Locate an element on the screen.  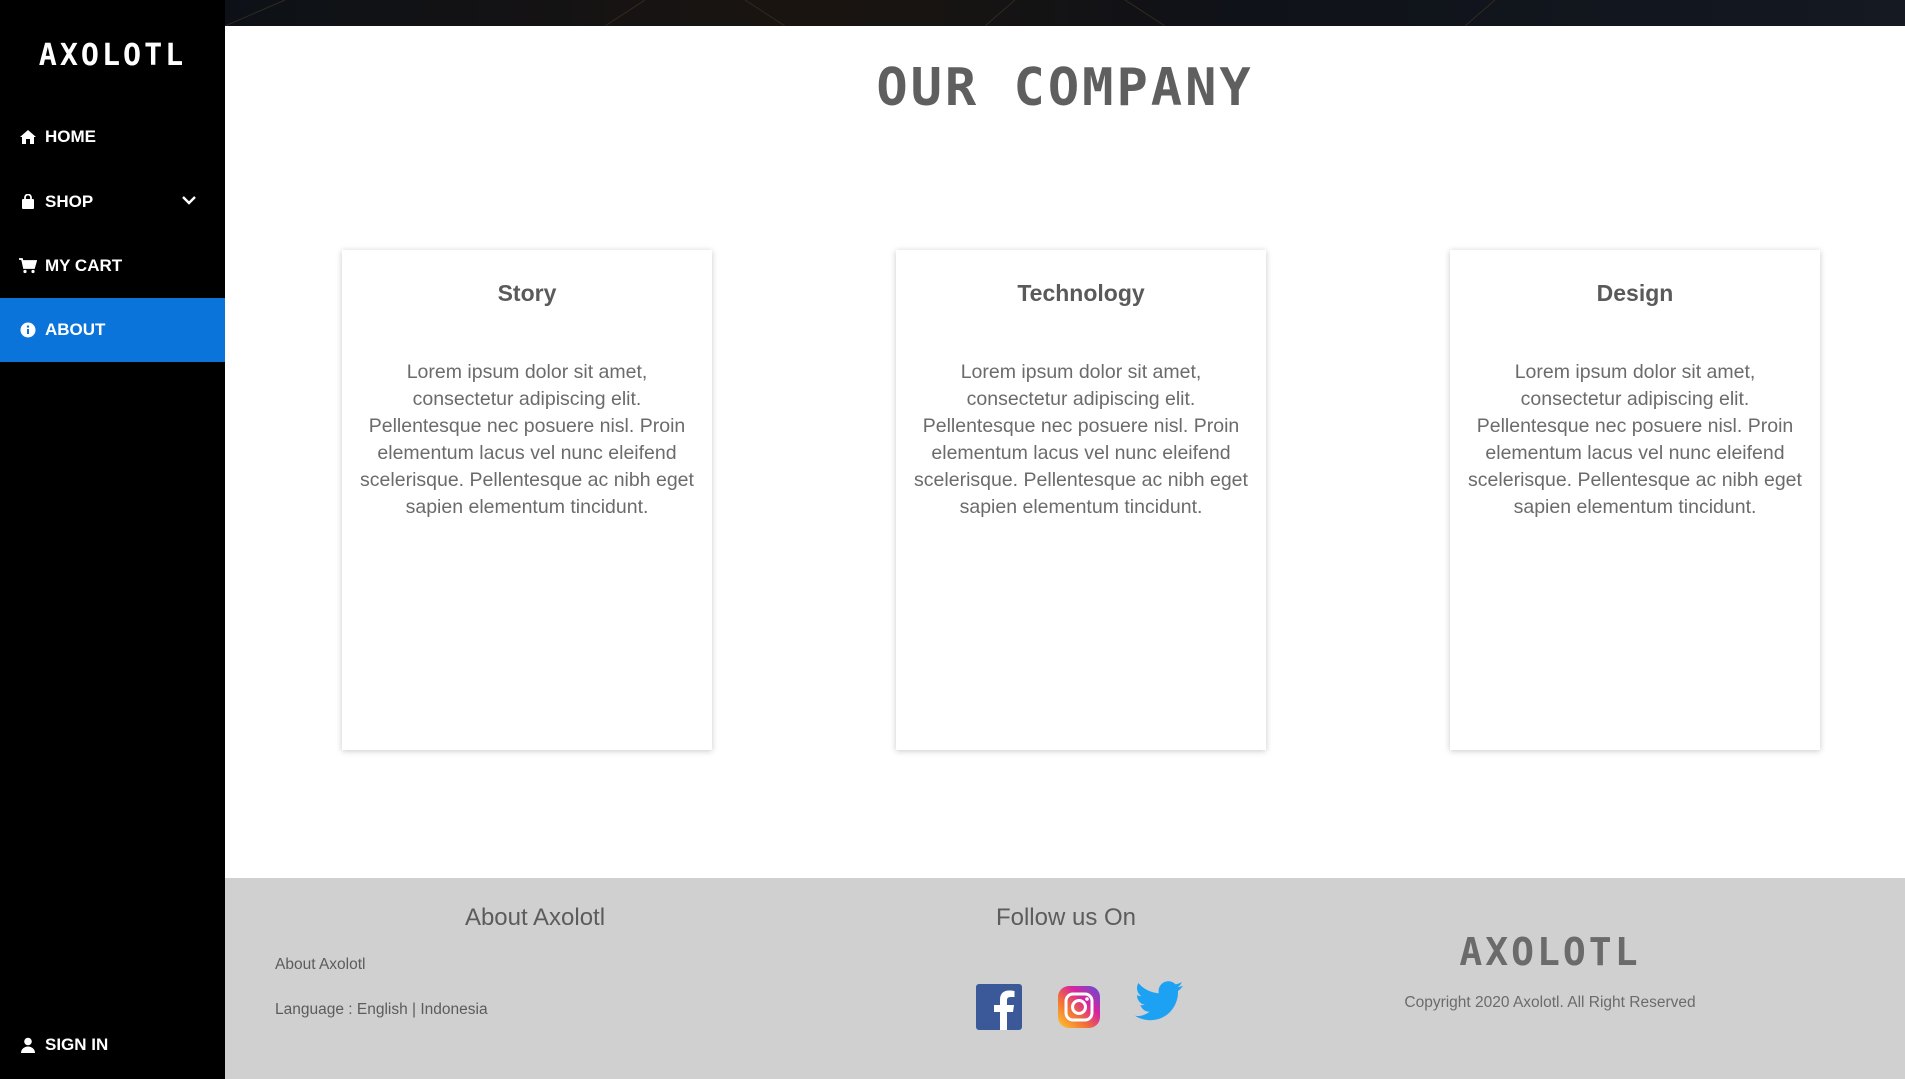
sidebar-item-home: HOME is located at coordinates (112, 137).